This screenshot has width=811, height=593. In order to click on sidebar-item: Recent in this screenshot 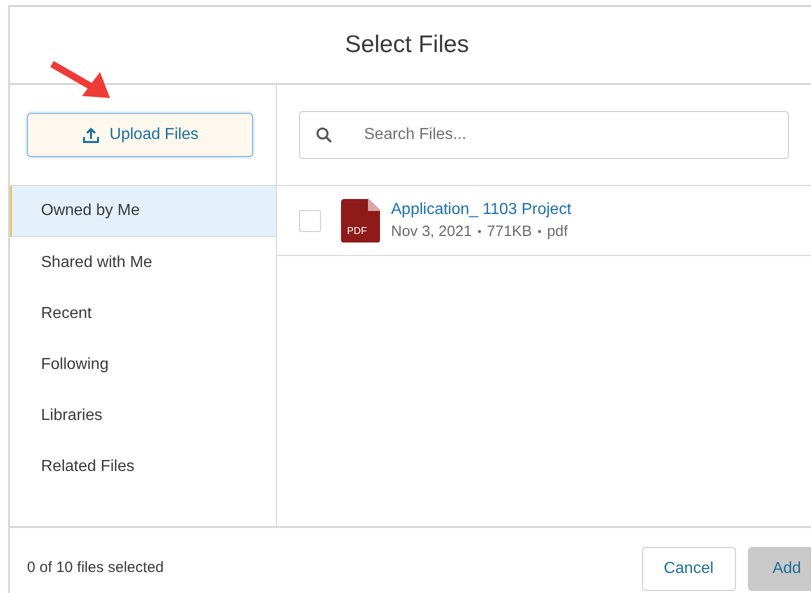, I will do `click(143, 313)`.